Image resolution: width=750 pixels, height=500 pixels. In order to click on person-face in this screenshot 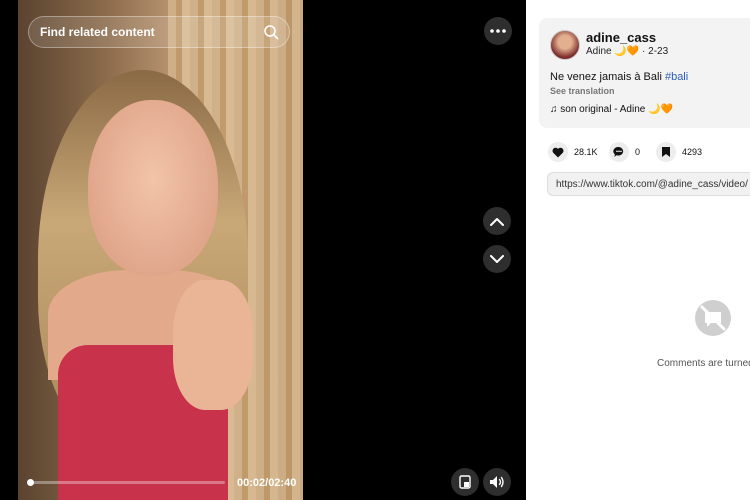, I will do `click(153, 187)`.